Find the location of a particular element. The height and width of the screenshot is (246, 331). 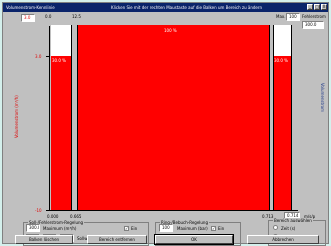

top-tick-left-a: 0.0 is located at coordinates (48, 16).